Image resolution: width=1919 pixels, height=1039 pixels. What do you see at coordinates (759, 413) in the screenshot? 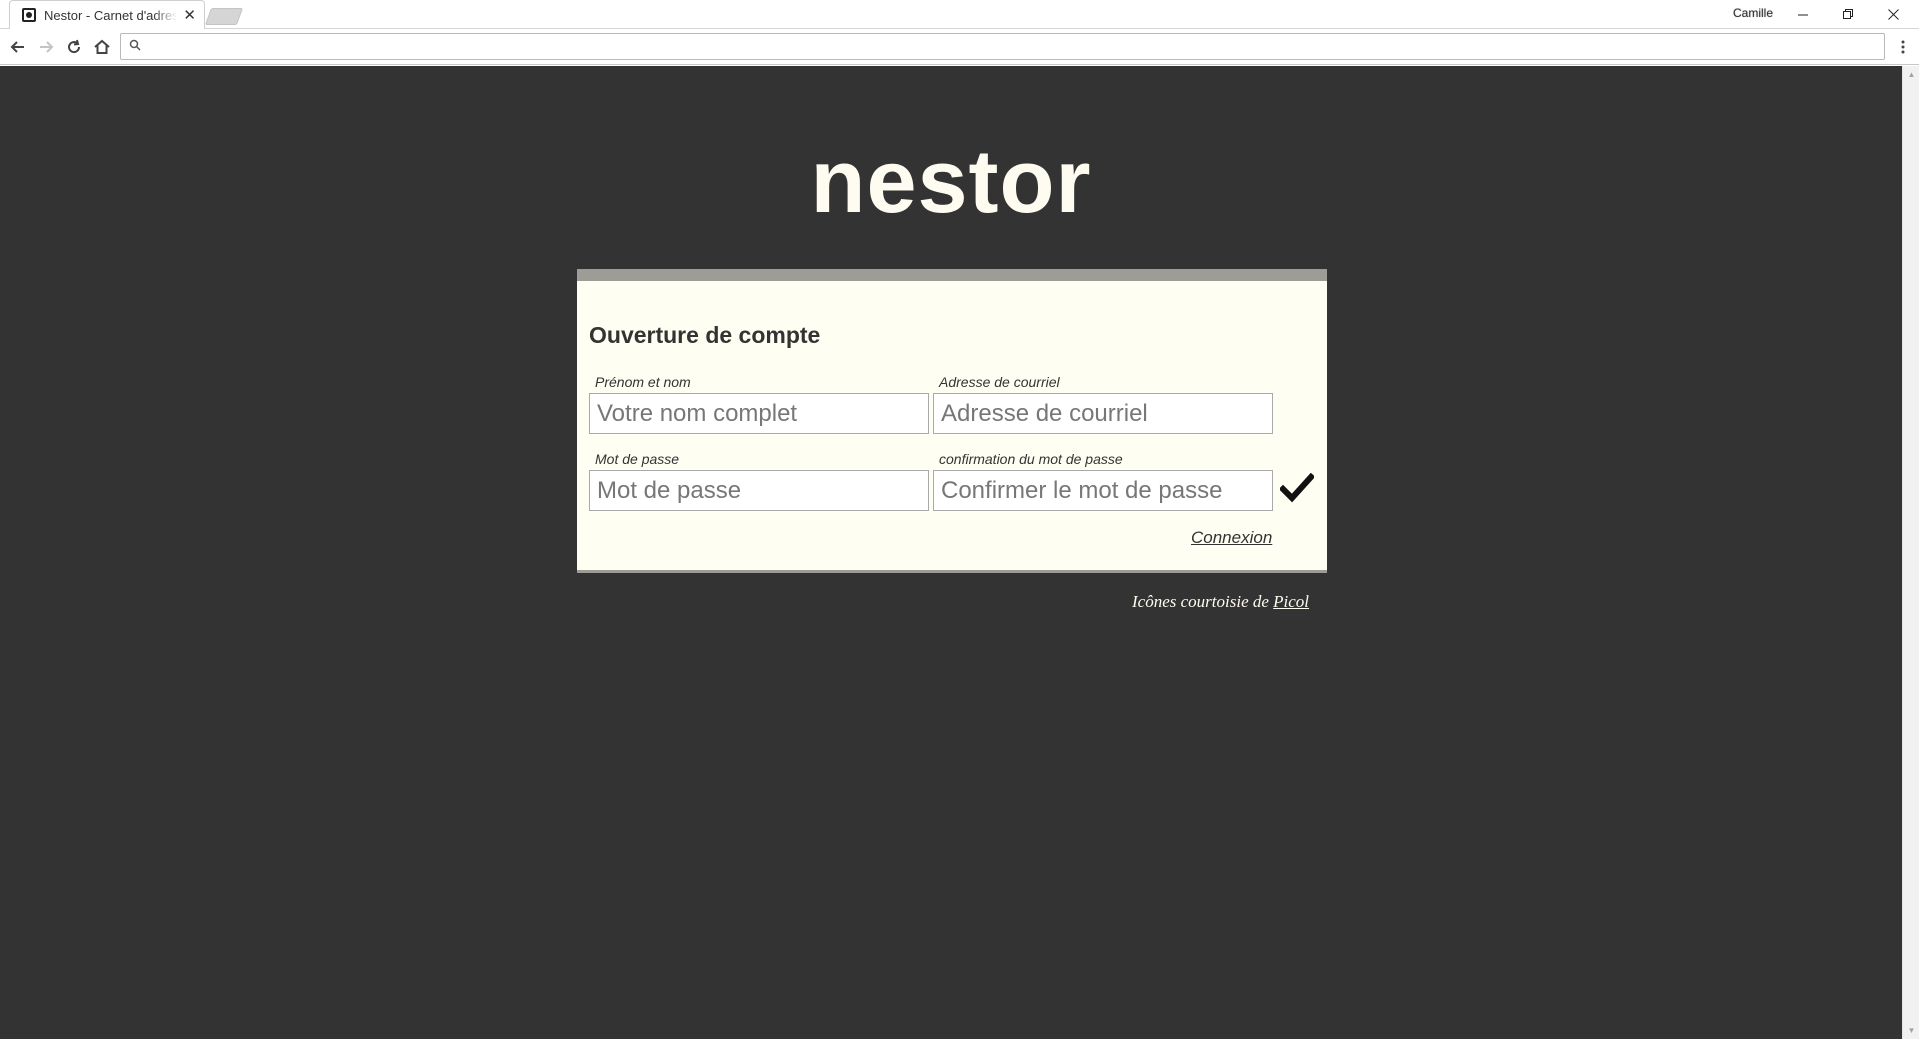
I see `full-name-input` at bounding box center [759, 413].